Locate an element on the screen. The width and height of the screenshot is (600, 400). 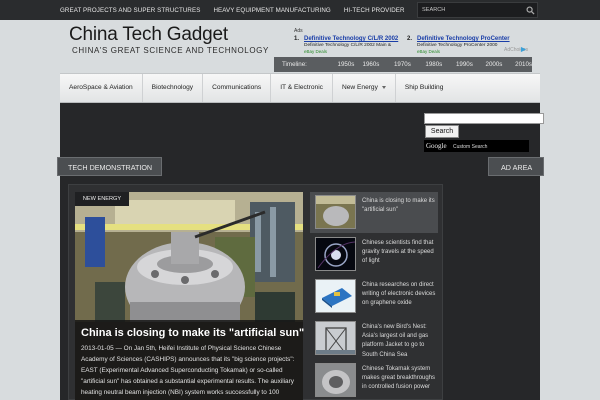
ad-headline: Definitive Technology C/L/R 2002 is located at coordinates (351, 39).